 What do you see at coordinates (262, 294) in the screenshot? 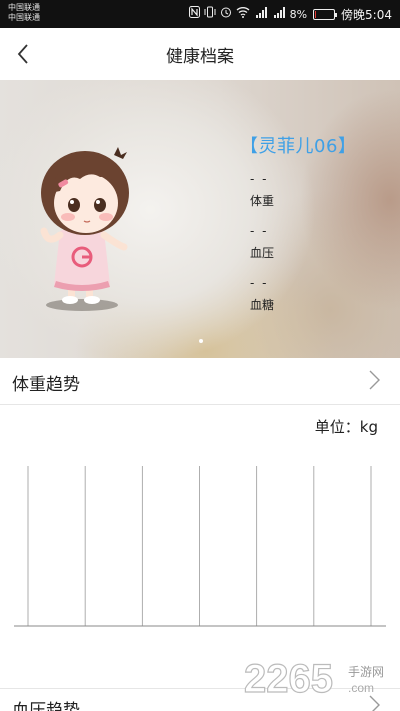
I see `blood-sugar-stat: - - 血糖` at bounding box center [262, 294].